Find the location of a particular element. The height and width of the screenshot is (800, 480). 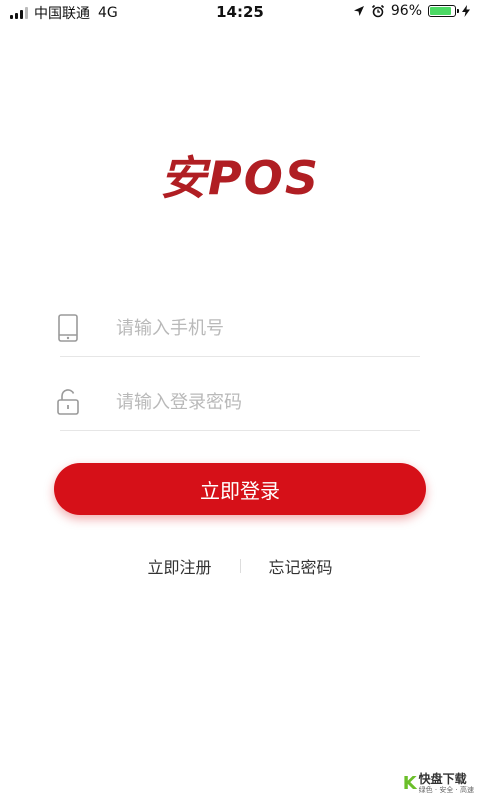

alarm-clock-icon is located at coordinates (377, 11).